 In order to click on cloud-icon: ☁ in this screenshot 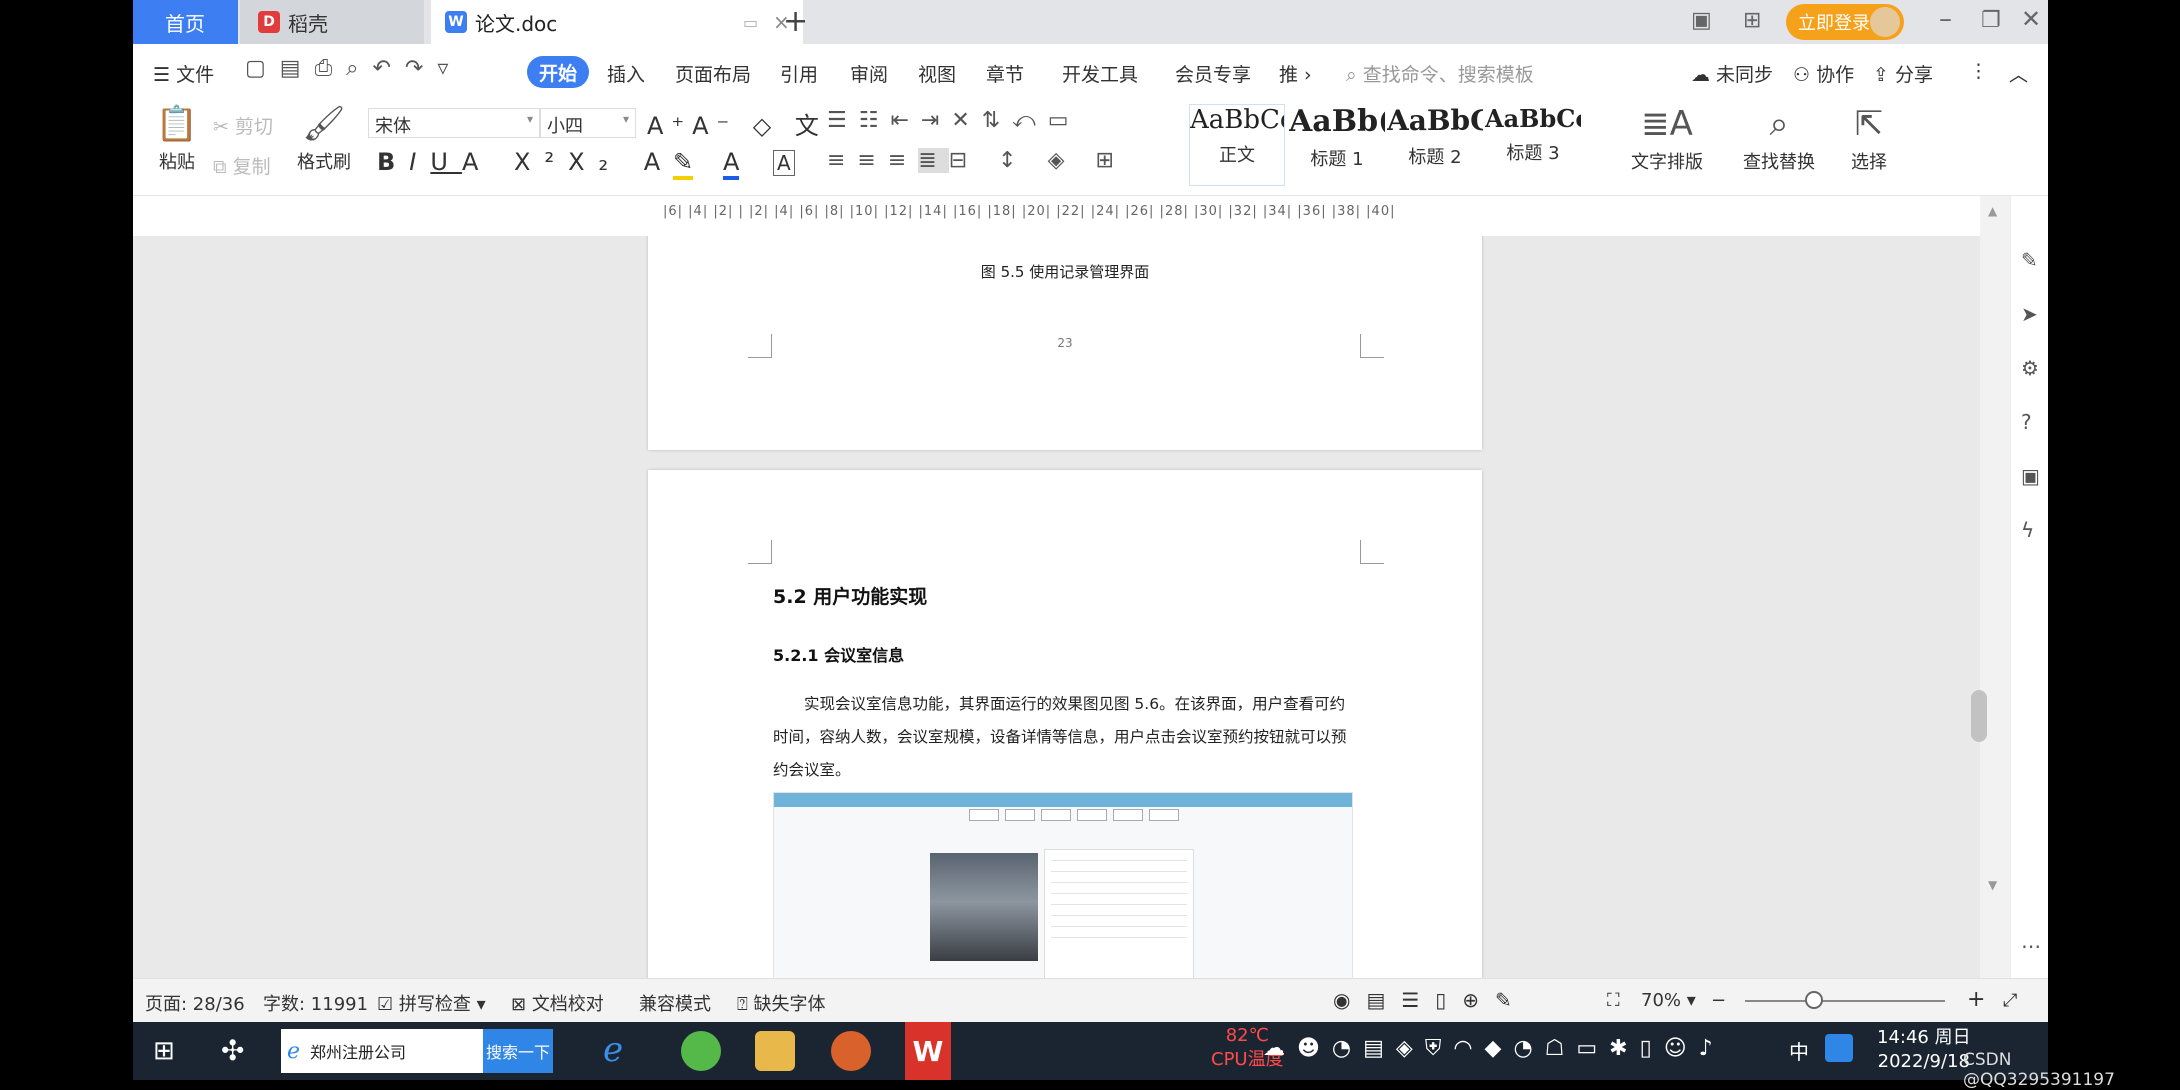, I will do `click(1700, 75)`.